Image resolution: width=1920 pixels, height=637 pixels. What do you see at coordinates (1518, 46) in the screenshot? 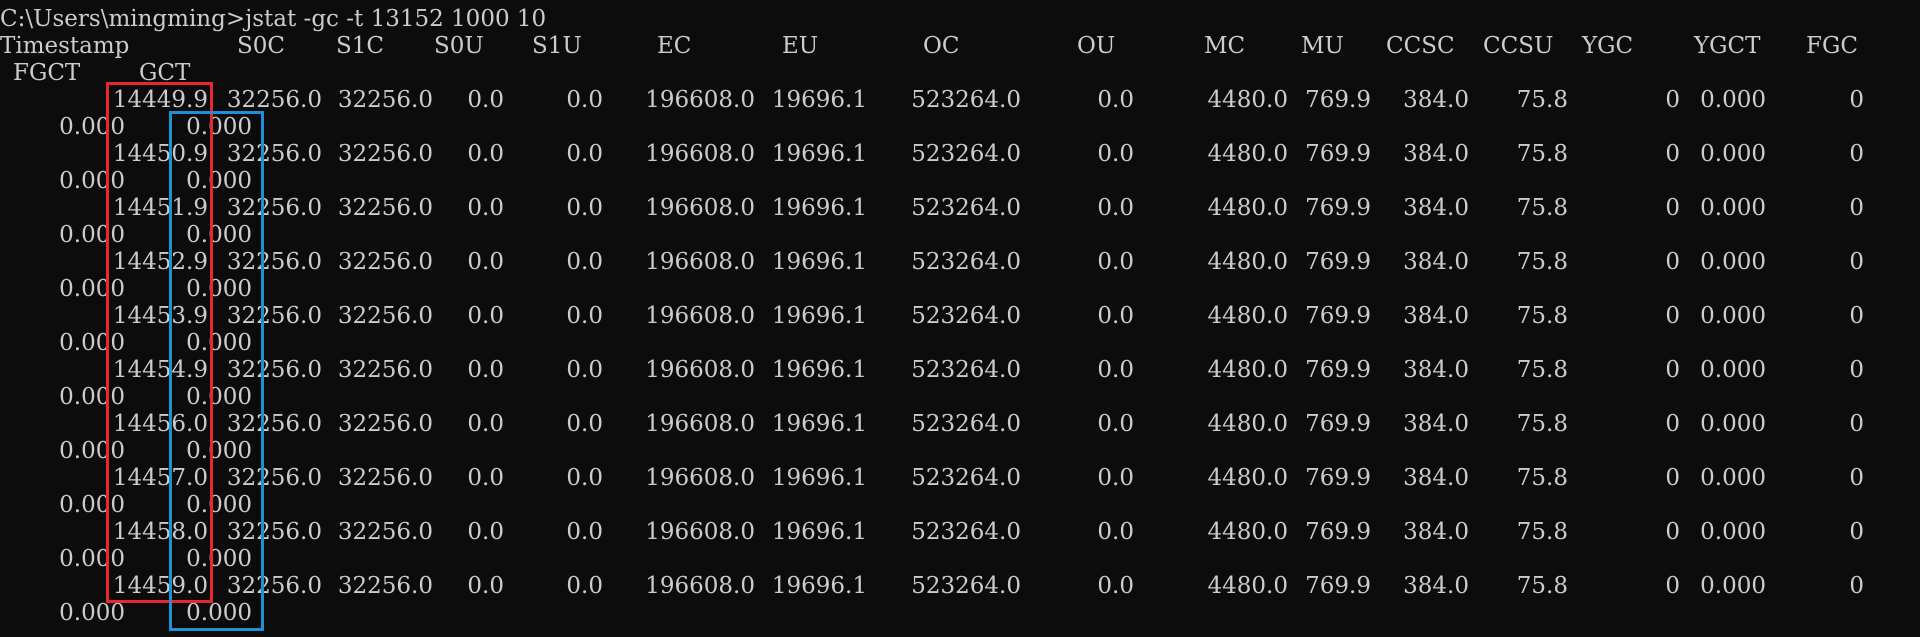
I see `column-header-ccsu: CCSU` at bounding box center [1518, 46].